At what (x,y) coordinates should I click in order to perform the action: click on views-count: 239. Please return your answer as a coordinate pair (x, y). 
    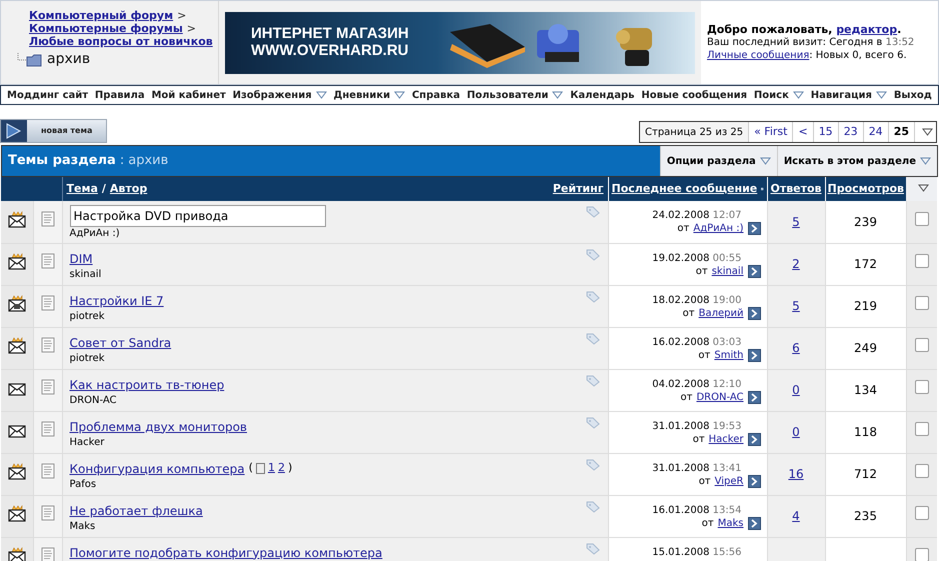
    Looking at the image, I should click on (865, 221).